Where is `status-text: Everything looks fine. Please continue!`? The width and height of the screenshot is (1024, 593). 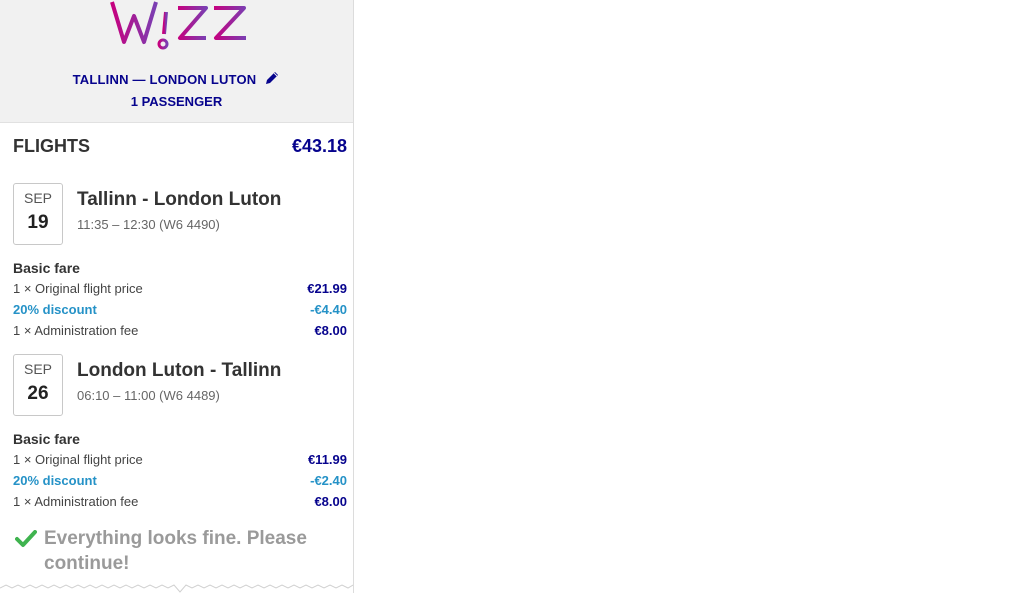
status-text: Everything looks fine. Please continue! is located at coordinates (175, 551).